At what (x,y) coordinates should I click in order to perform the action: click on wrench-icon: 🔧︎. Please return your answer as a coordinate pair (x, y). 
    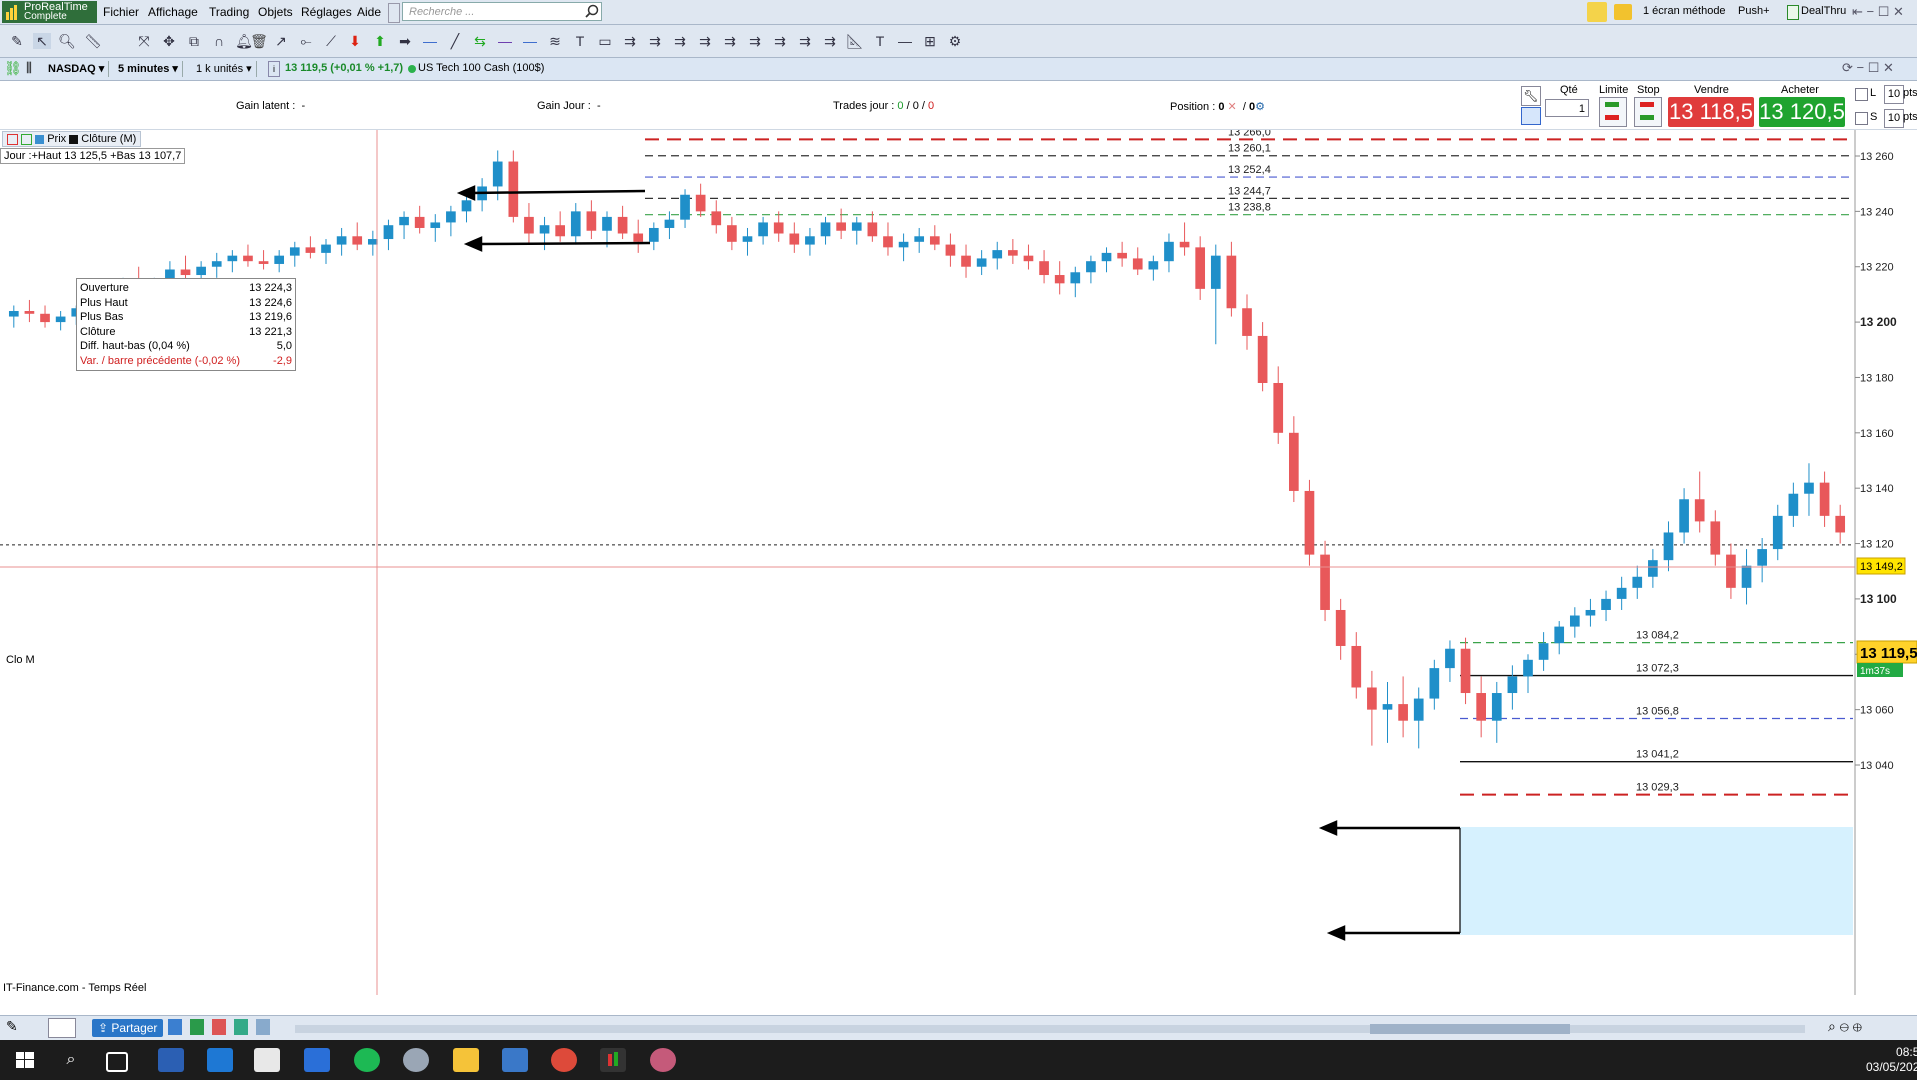
    Looking at the image, I should click on (1531, 96).